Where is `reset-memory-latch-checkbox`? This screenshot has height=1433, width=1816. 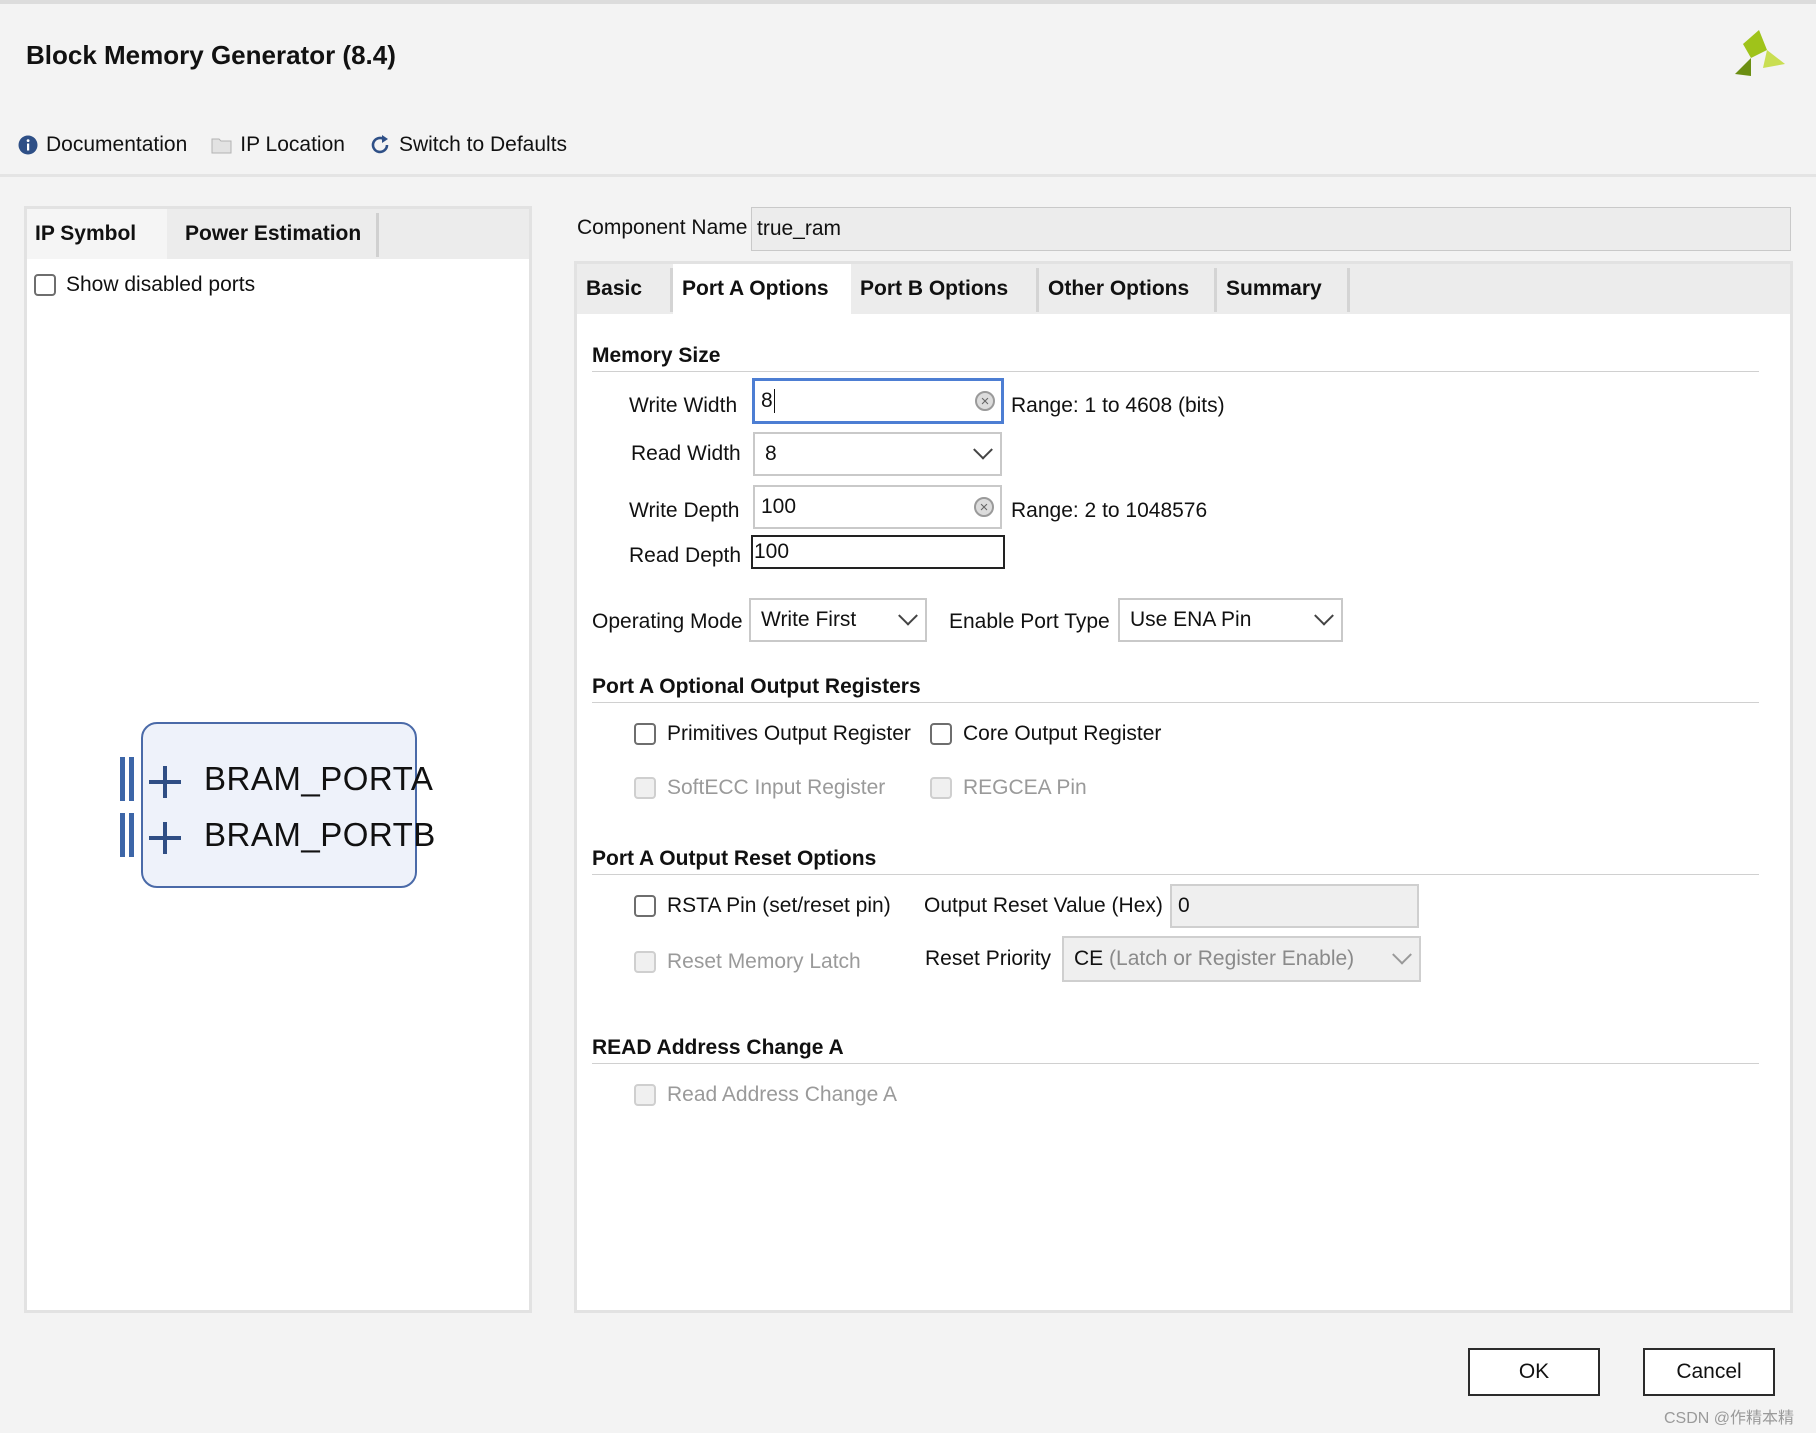 reset-memory-latch-checkbox is located at coordinates (645, 962).